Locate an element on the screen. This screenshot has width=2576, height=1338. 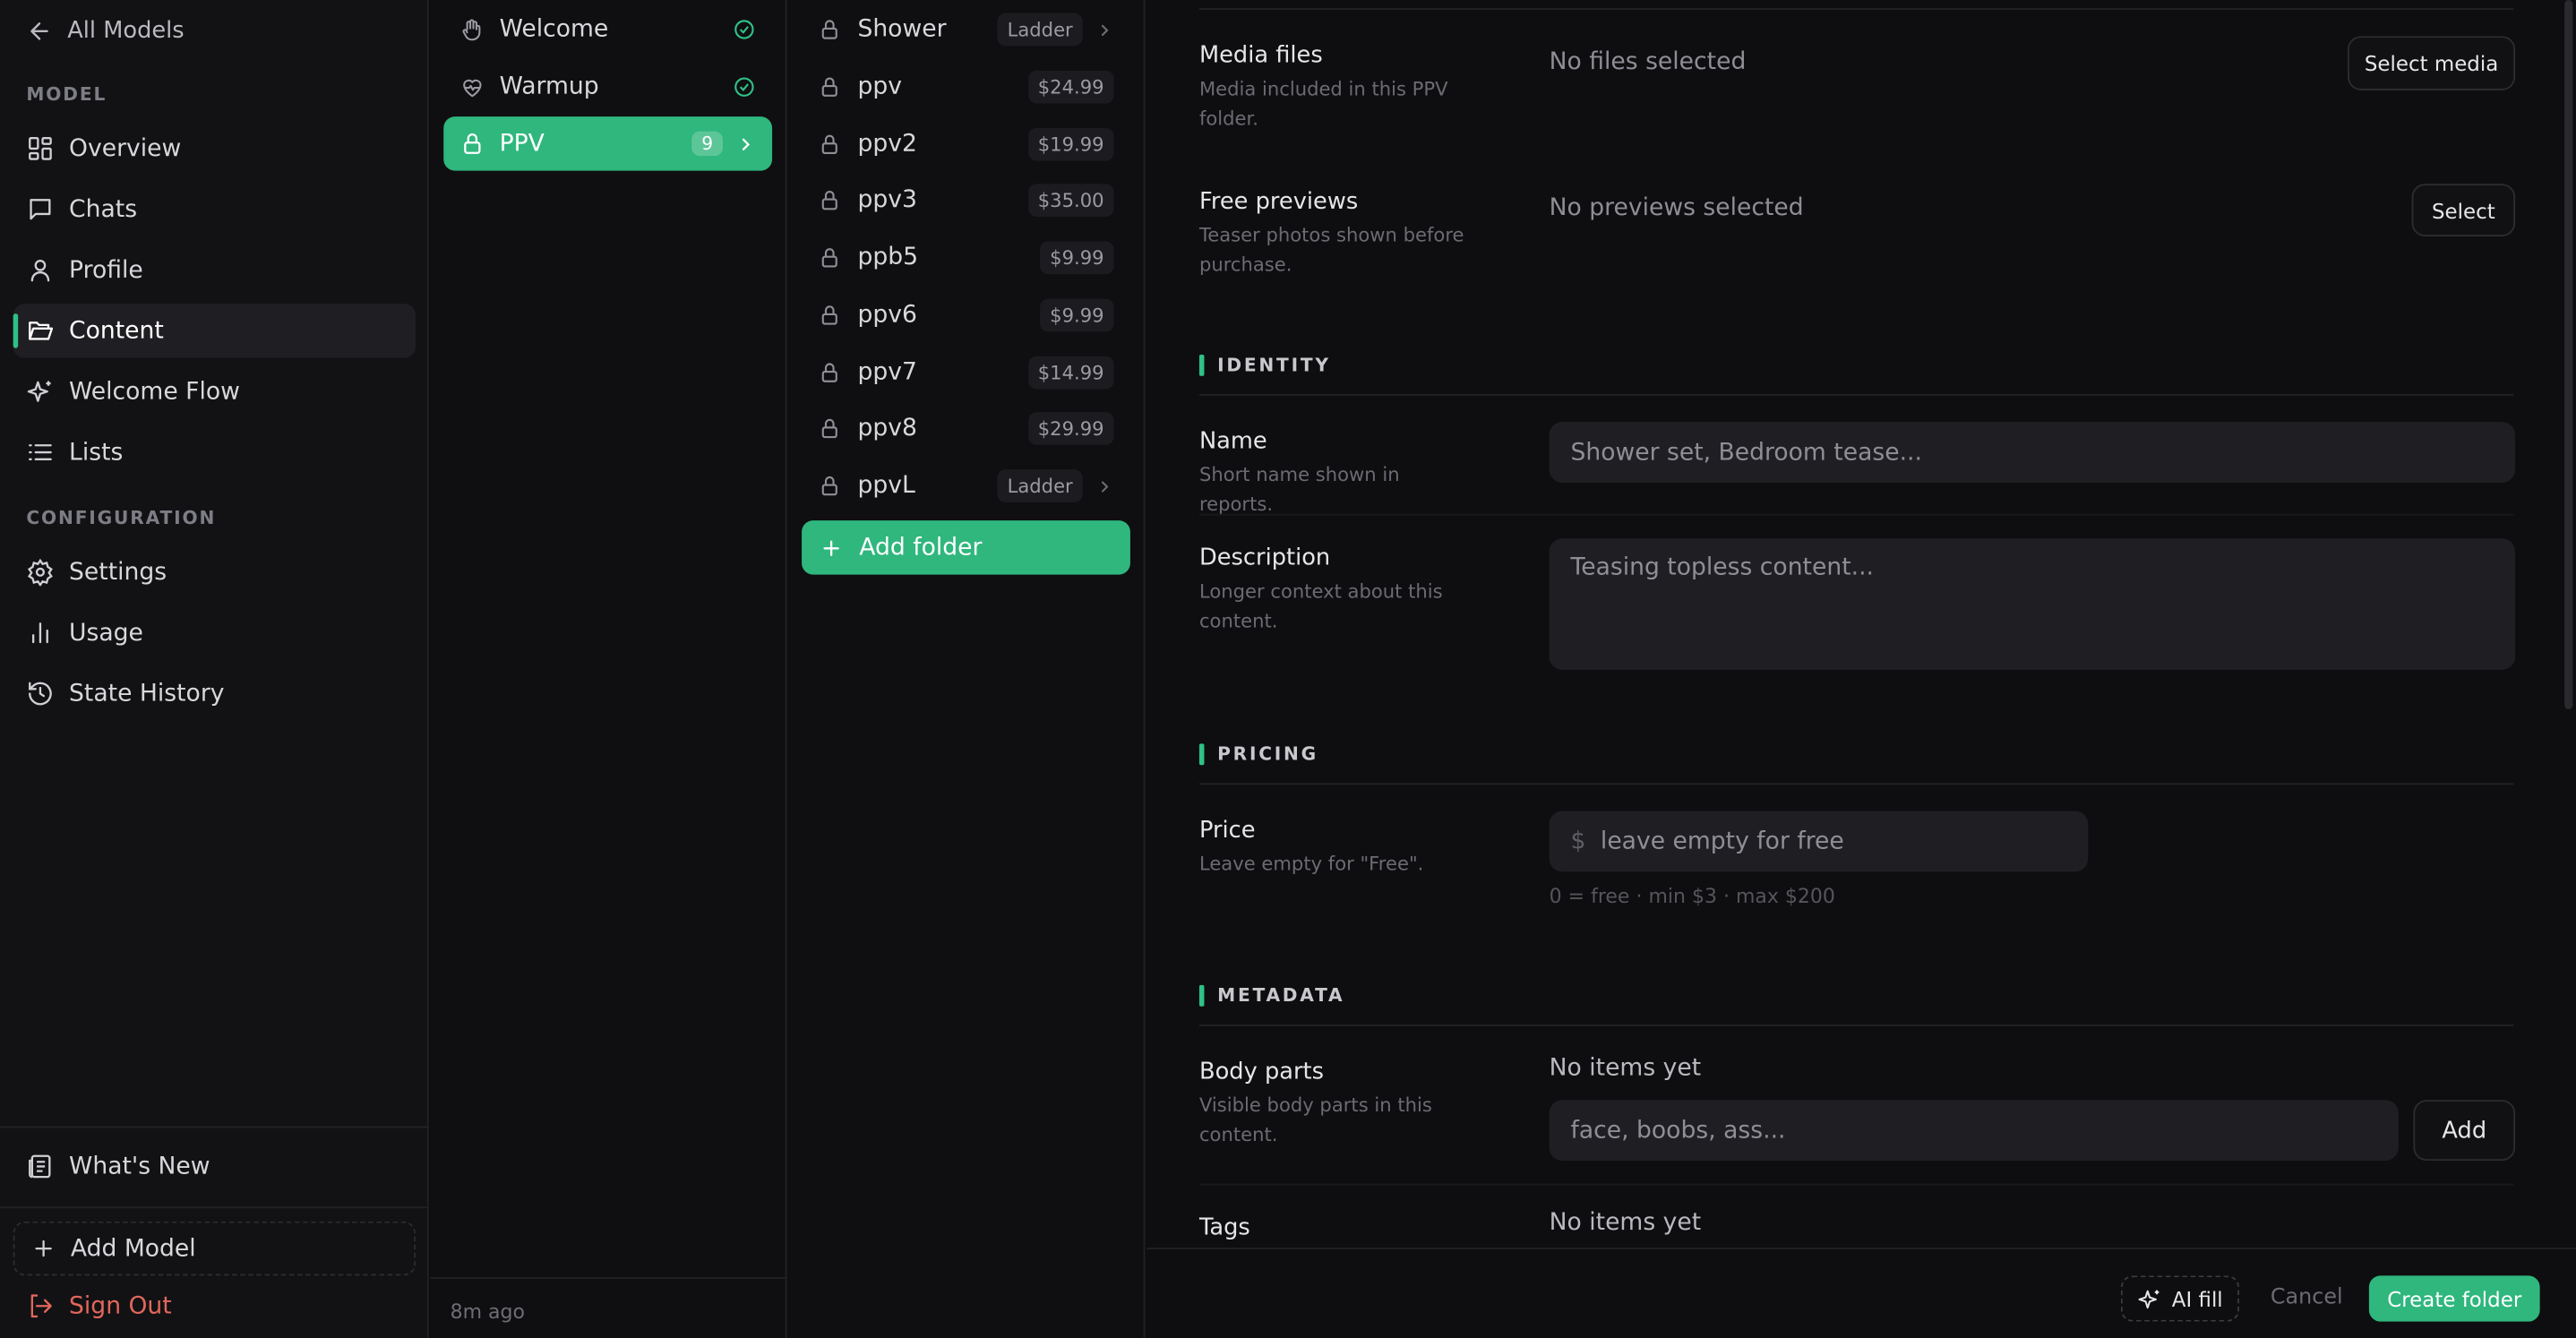
sidebar-item-welcome-flow: Welcome Flow is located at coordinates (214, 391).